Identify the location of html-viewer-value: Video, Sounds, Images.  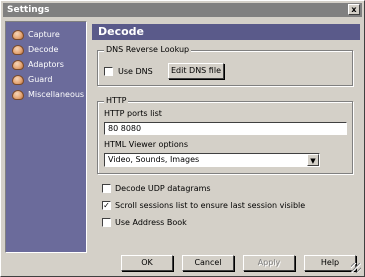
(154, 159).